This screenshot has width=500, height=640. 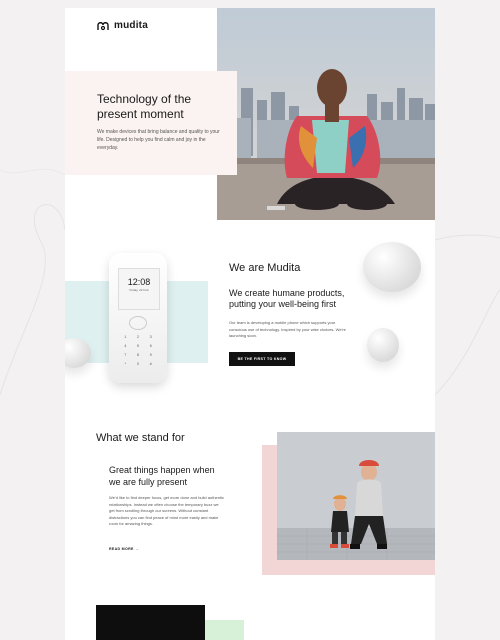 What do you see at coordinates (131, 25) in the screenshot?
I see `brand-name: mudita` at bounding box center [131, 25].